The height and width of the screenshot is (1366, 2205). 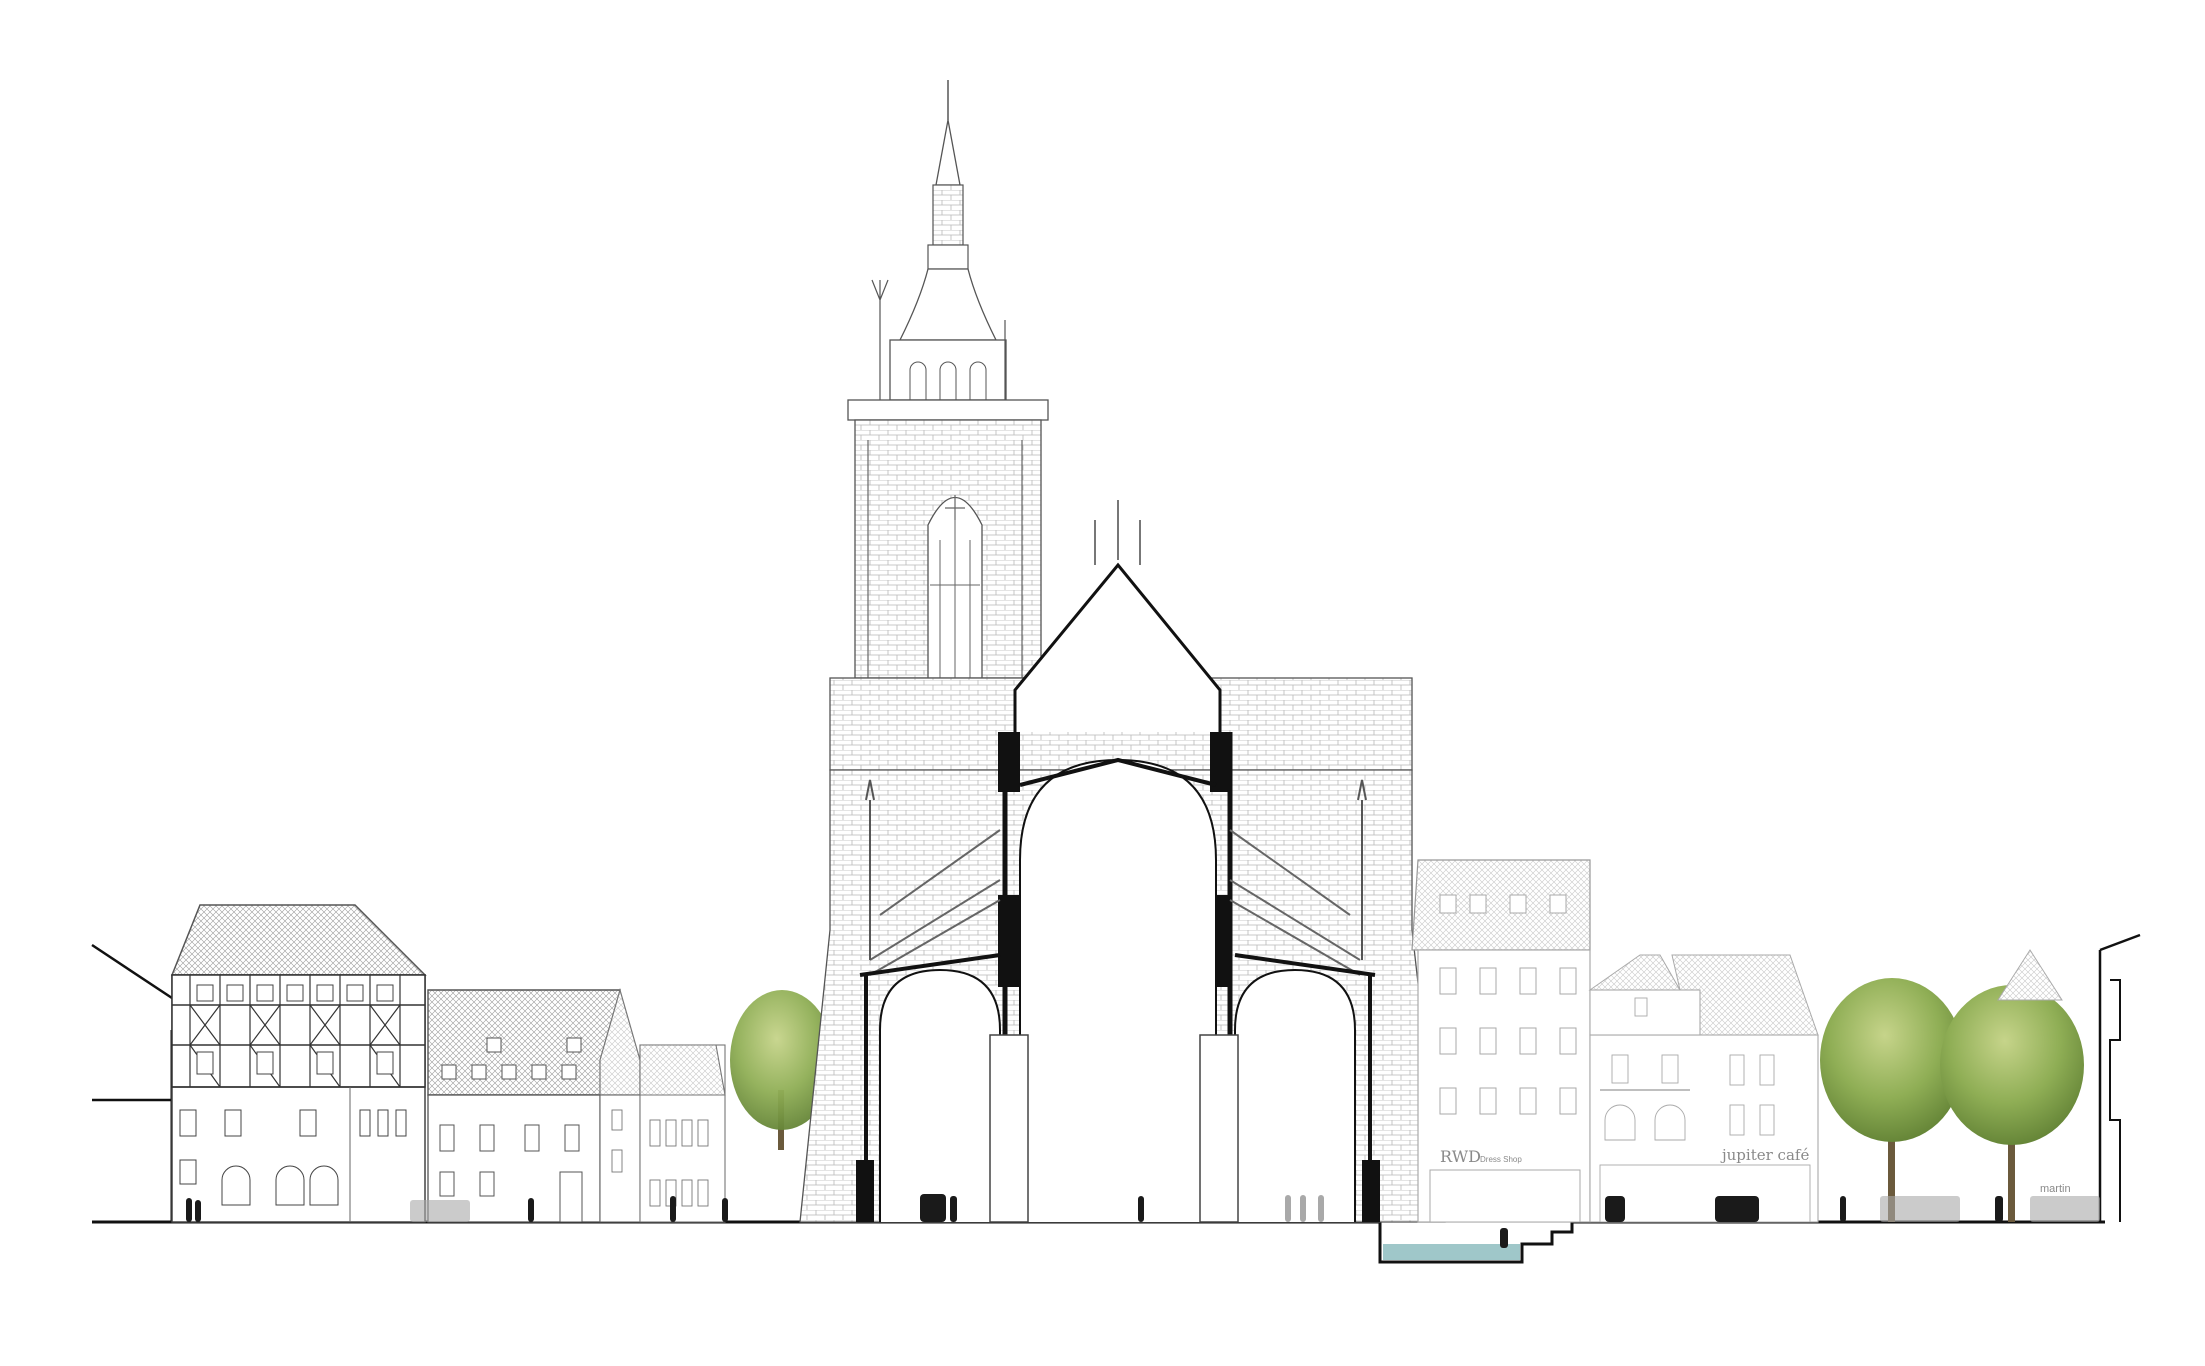 I want to click on right-building-tall: RWD Dress Shop, so click(x=1501, y=1041).